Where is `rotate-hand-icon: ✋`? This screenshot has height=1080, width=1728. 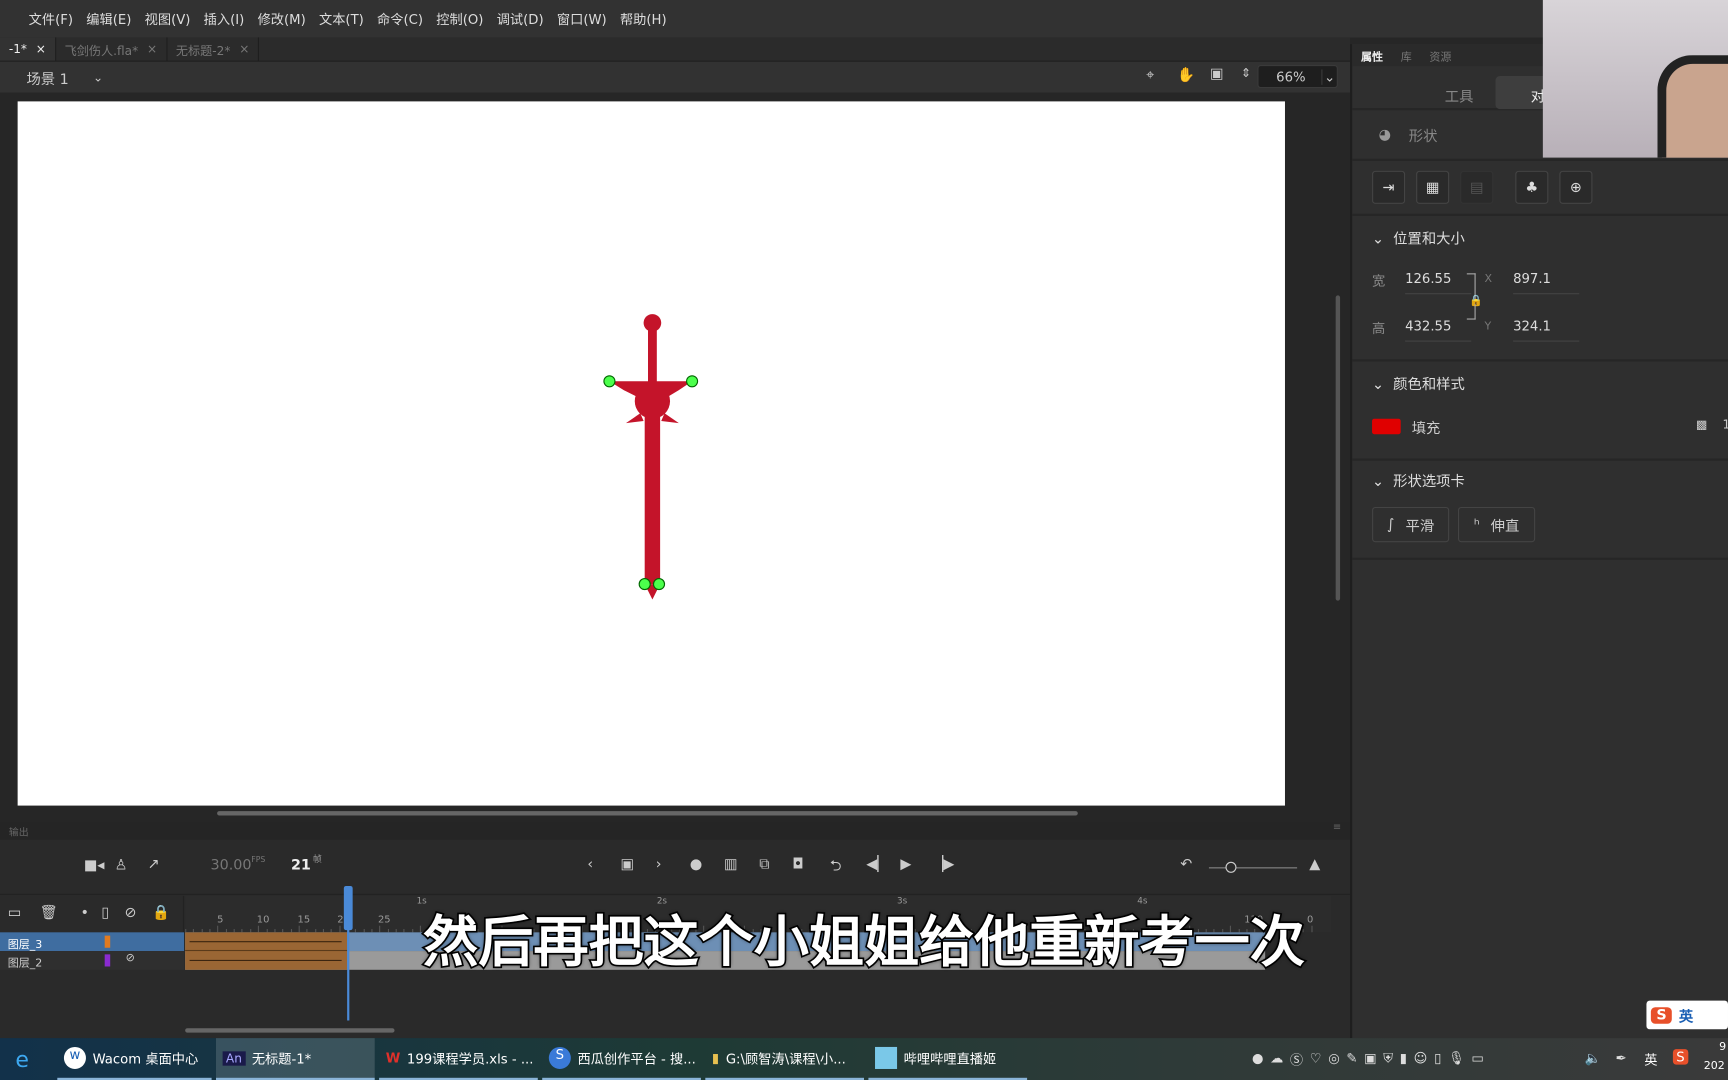
rotate-hand-icon: ✋ is located at coordinates (1186, 75).